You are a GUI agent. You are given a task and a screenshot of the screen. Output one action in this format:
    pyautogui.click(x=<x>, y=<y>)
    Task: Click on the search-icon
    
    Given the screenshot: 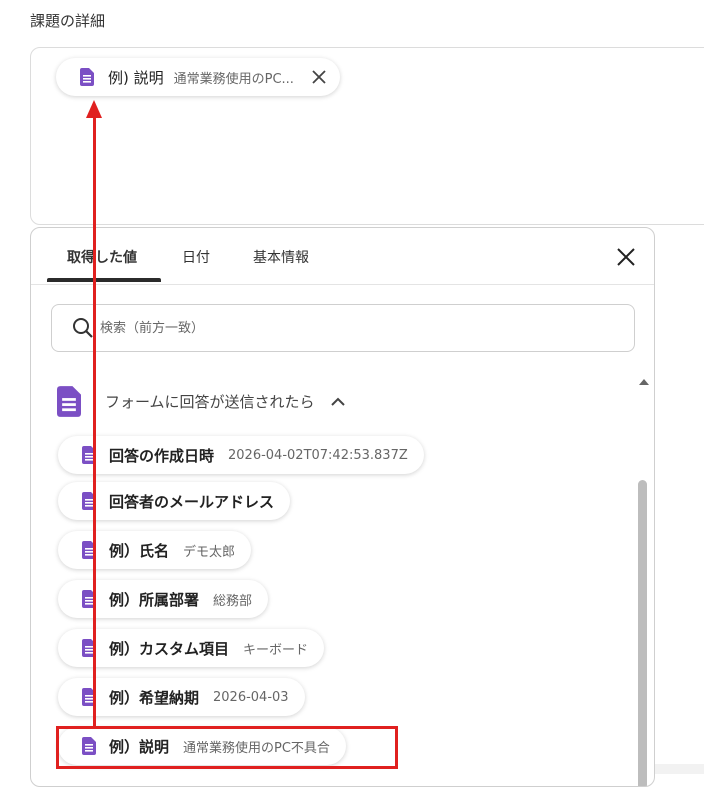 What is the action you would take?
    pyautogui.click(x=83, y=328)
    